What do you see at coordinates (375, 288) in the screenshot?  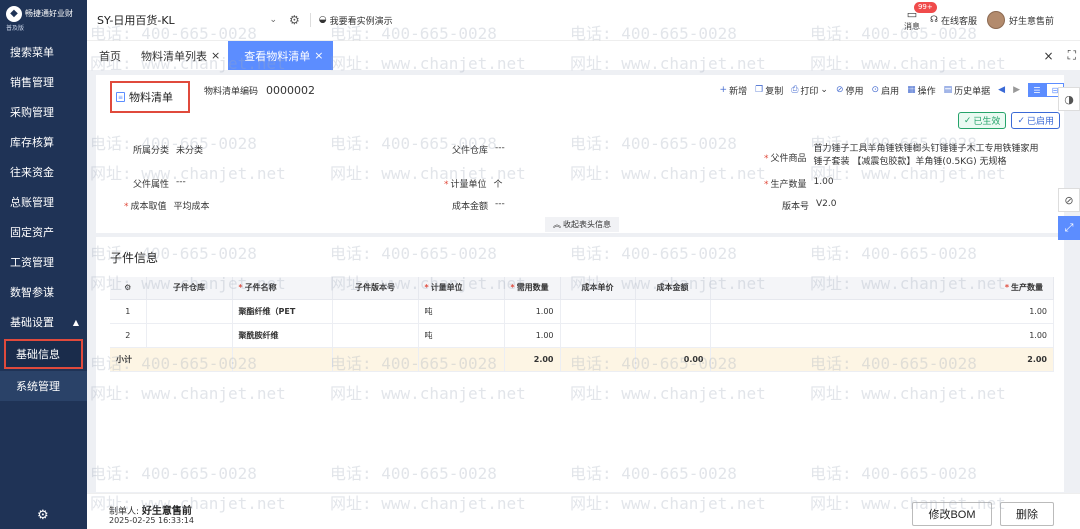 I see `column-version: 子件版本号` at bounding box center [375, 288].